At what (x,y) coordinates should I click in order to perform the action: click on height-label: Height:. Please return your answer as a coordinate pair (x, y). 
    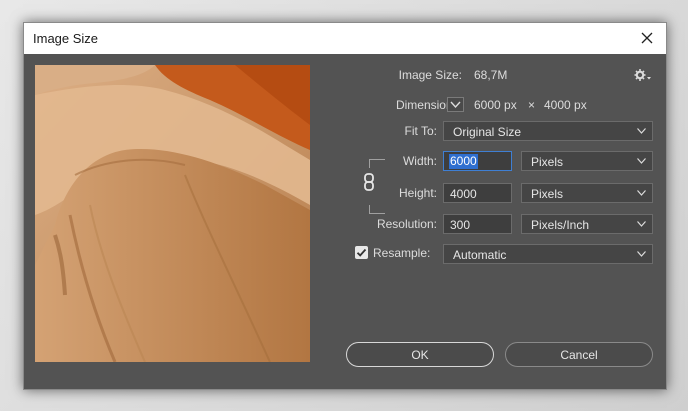
    Looking at the image, I should click on (417, 193).